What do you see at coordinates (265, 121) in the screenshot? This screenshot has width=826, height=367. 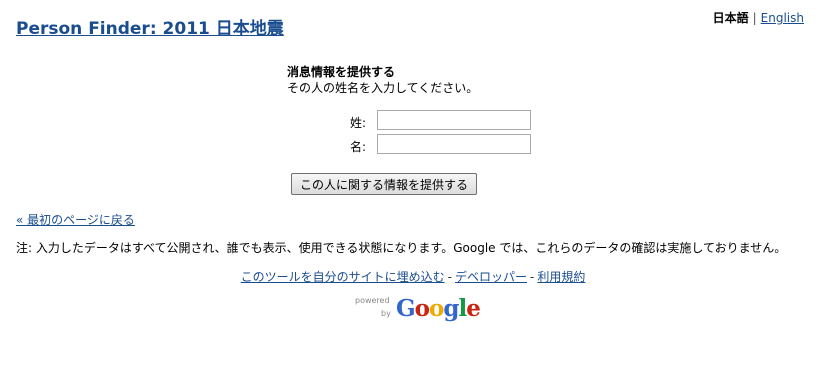 I see `last-name-row: 姓:` at bounding box center [265, 121].